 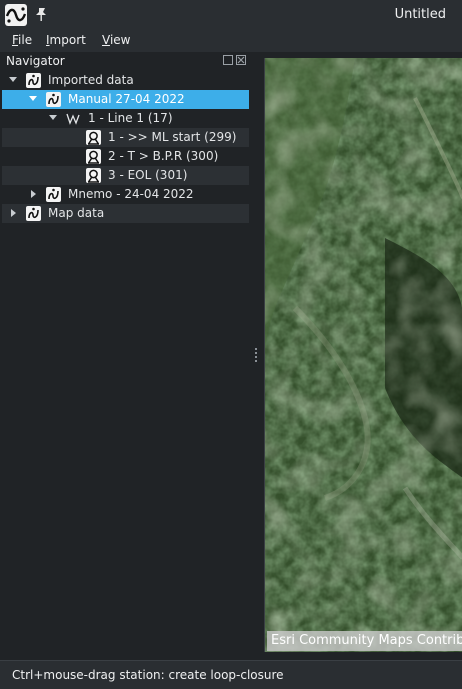 What do you see at coordinates (241, 60) in the screenshot?
I see `close-panel-icon` at bounding box center [241, 60].